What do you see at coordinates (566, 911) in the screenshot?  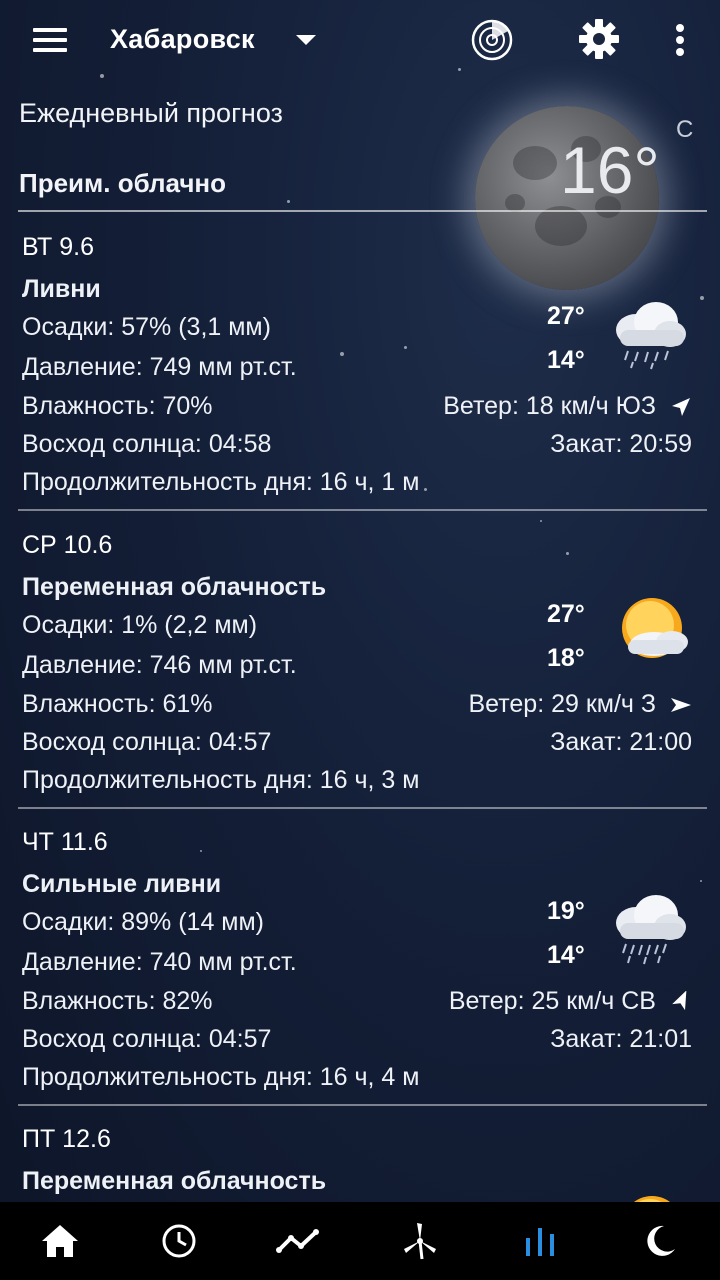 I see `day-max-temp: 19°` at bounding box center [566, 911].